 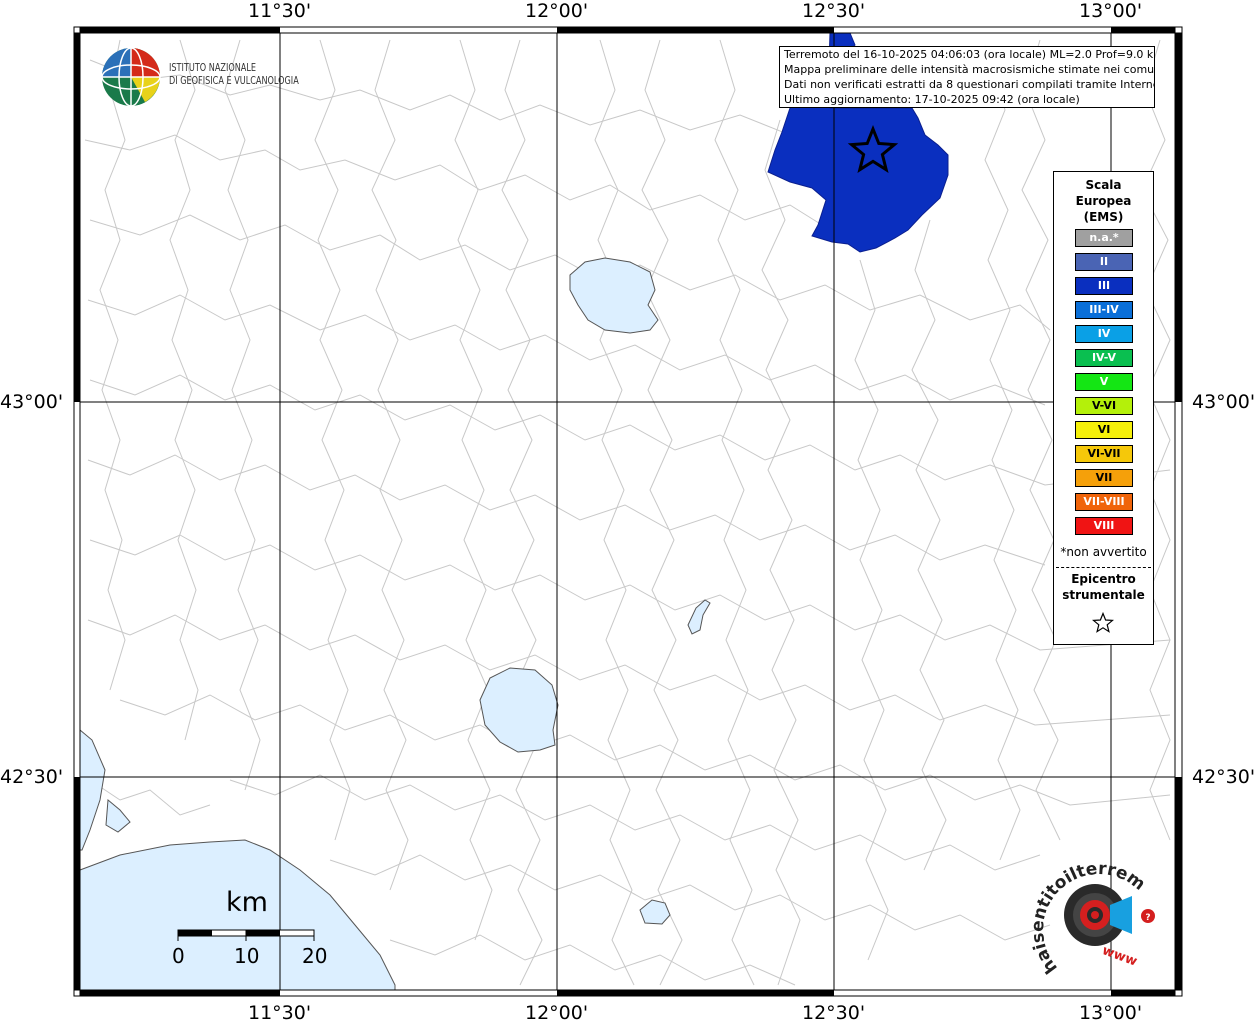 I want to click on top-label-1230: 12°30', so click(x=834, y=11).